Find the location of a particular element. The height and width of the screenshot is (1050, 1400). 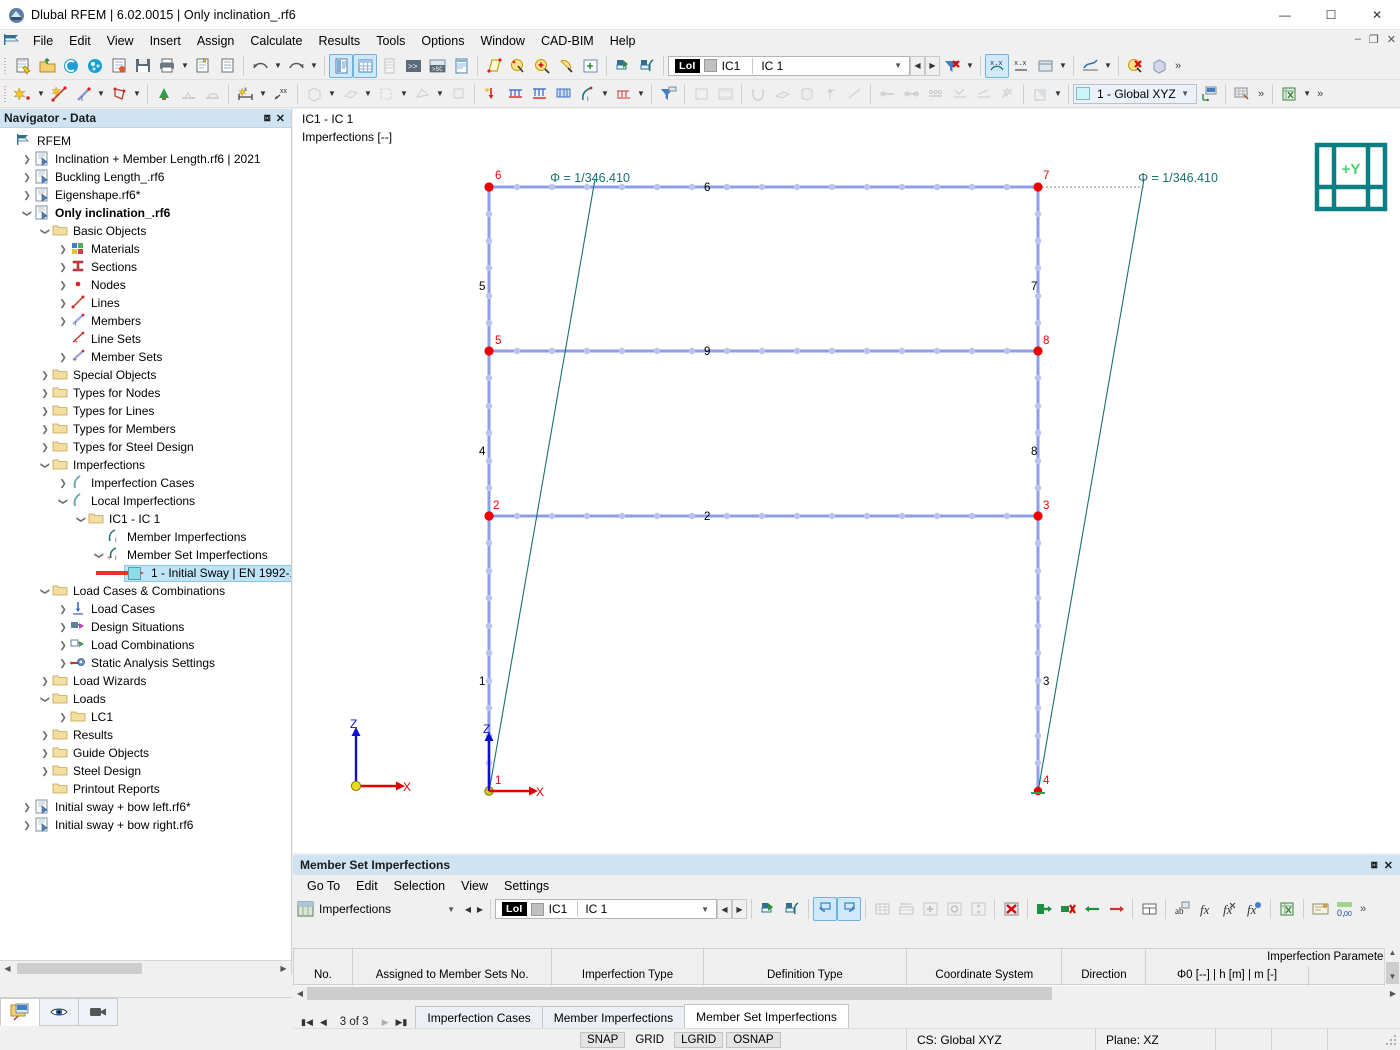

tree-item-member-imperfections: I Member Imperfections is located at coordinates (145, 537).